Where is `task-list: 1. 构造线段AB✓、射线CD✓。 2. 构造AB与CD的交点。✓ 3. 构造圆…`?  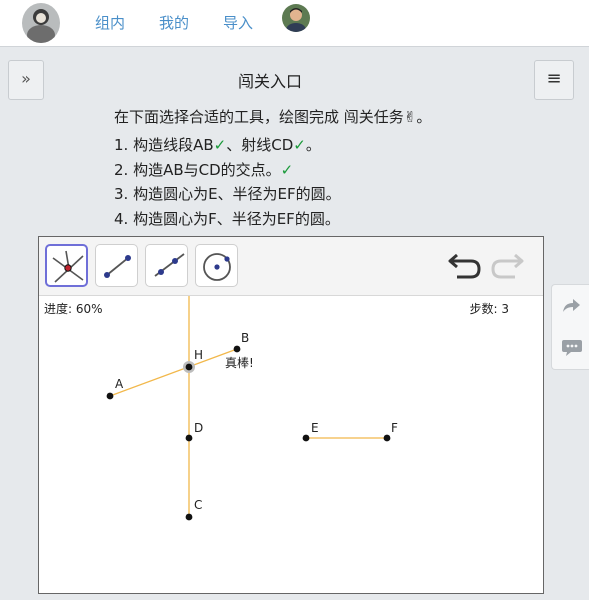 task-list: 1. 构造线段AB✓、射线CD✓。 2. 构造AB与CD的交点。✓ 3. 构造圆… is located at coordinates (227, 182).